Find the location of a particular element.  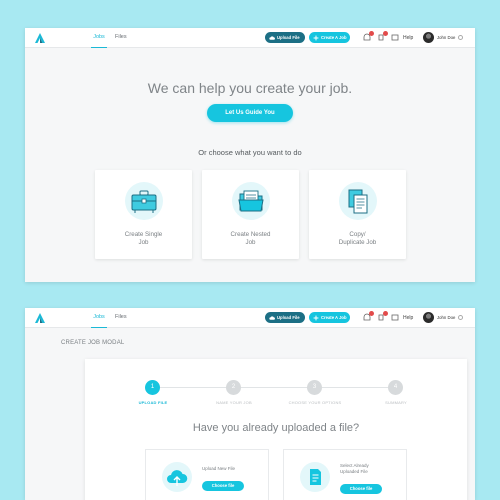

copy-duplicate-job-card: Copy/ Duplicate Job is located at coordinates (357, 214).